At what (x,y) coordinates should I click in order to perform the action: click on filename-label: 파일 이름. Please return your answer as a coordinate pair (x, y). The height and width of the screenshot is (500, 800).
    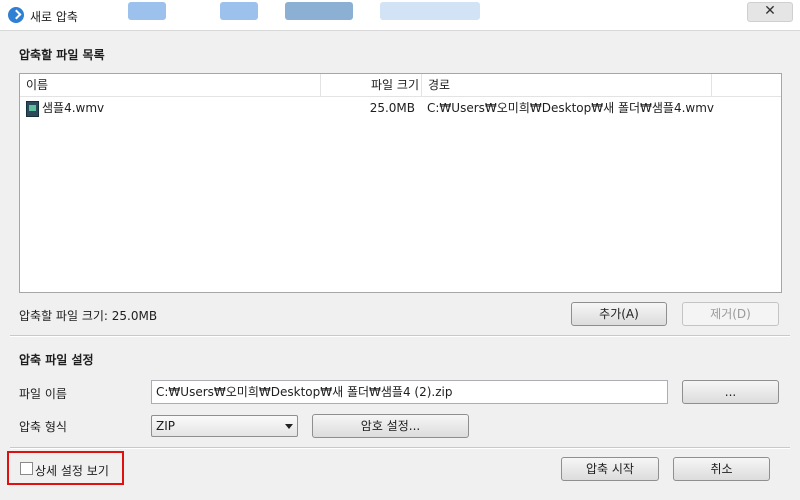
    Looking at the image, I should click on (43, 394).